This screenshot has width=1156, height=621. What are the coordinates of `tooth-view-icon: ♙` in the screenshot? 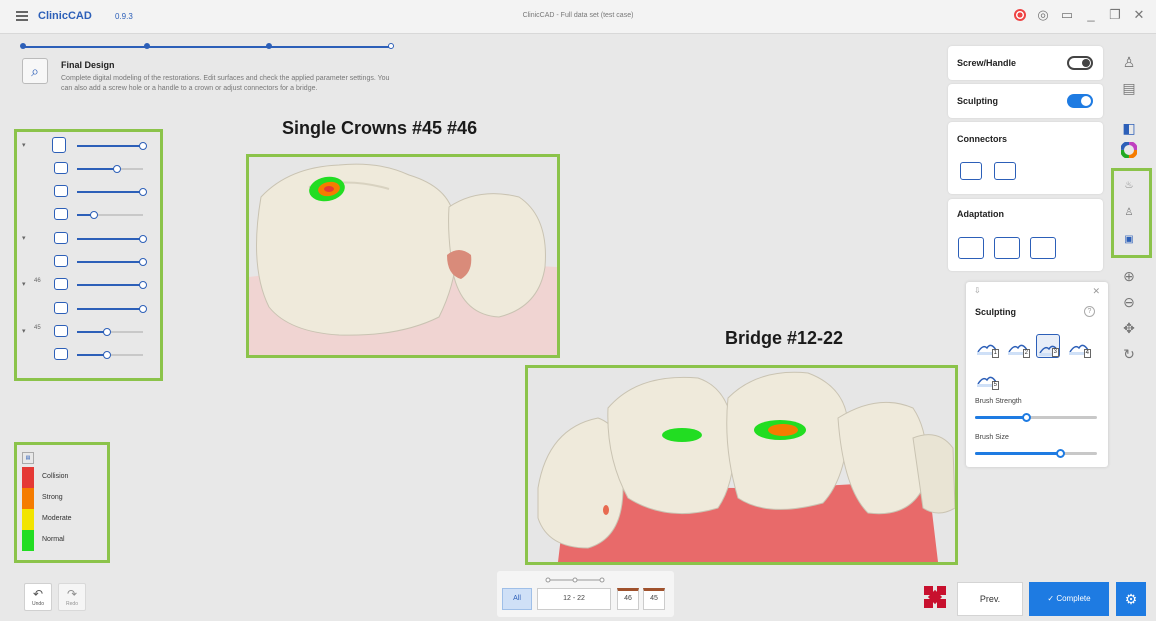 It's located at (1129, 62).